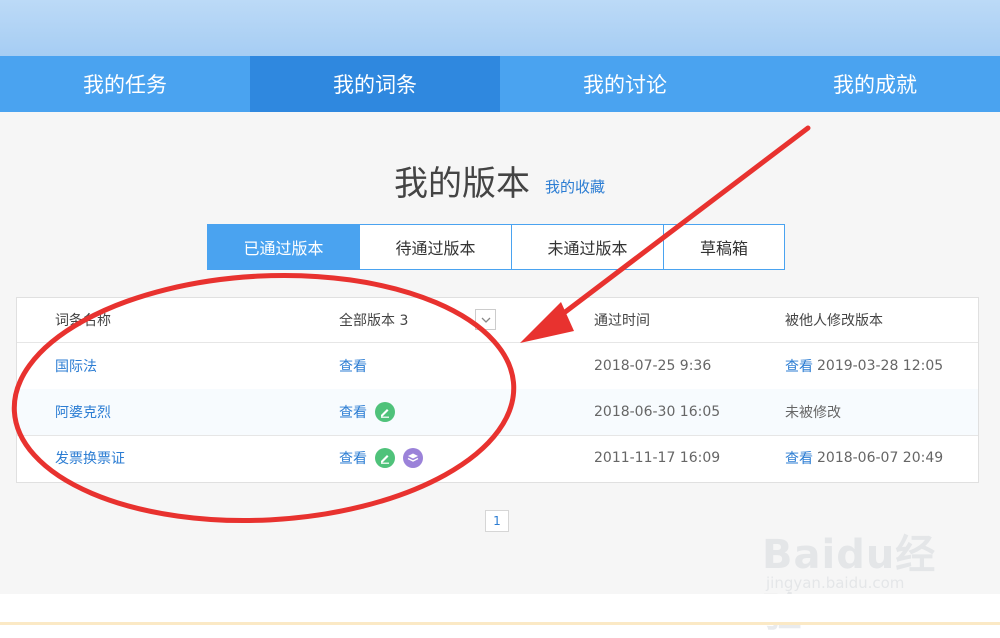 This screenshot has height=638, width=1000. I want to click on nav-item-discussions: 我的讨论, so click(625, 84).